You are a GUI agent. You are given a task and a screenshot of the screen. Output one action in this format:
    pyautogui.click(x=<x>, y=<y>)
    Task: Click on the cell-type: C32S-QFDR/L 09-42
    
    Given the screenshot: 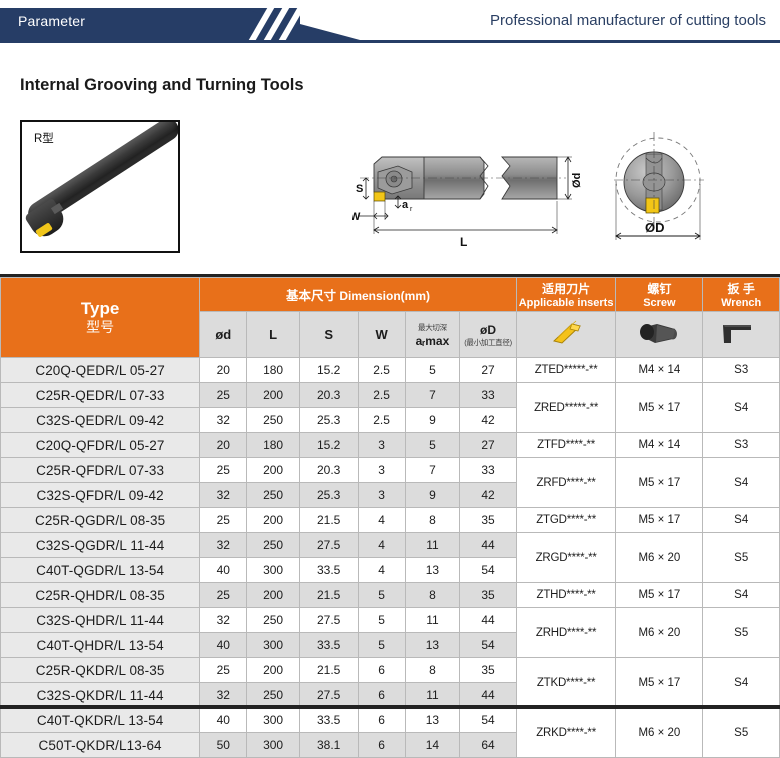 What is the action you would take?
    pyautogui.click(x=100, y=495)
    